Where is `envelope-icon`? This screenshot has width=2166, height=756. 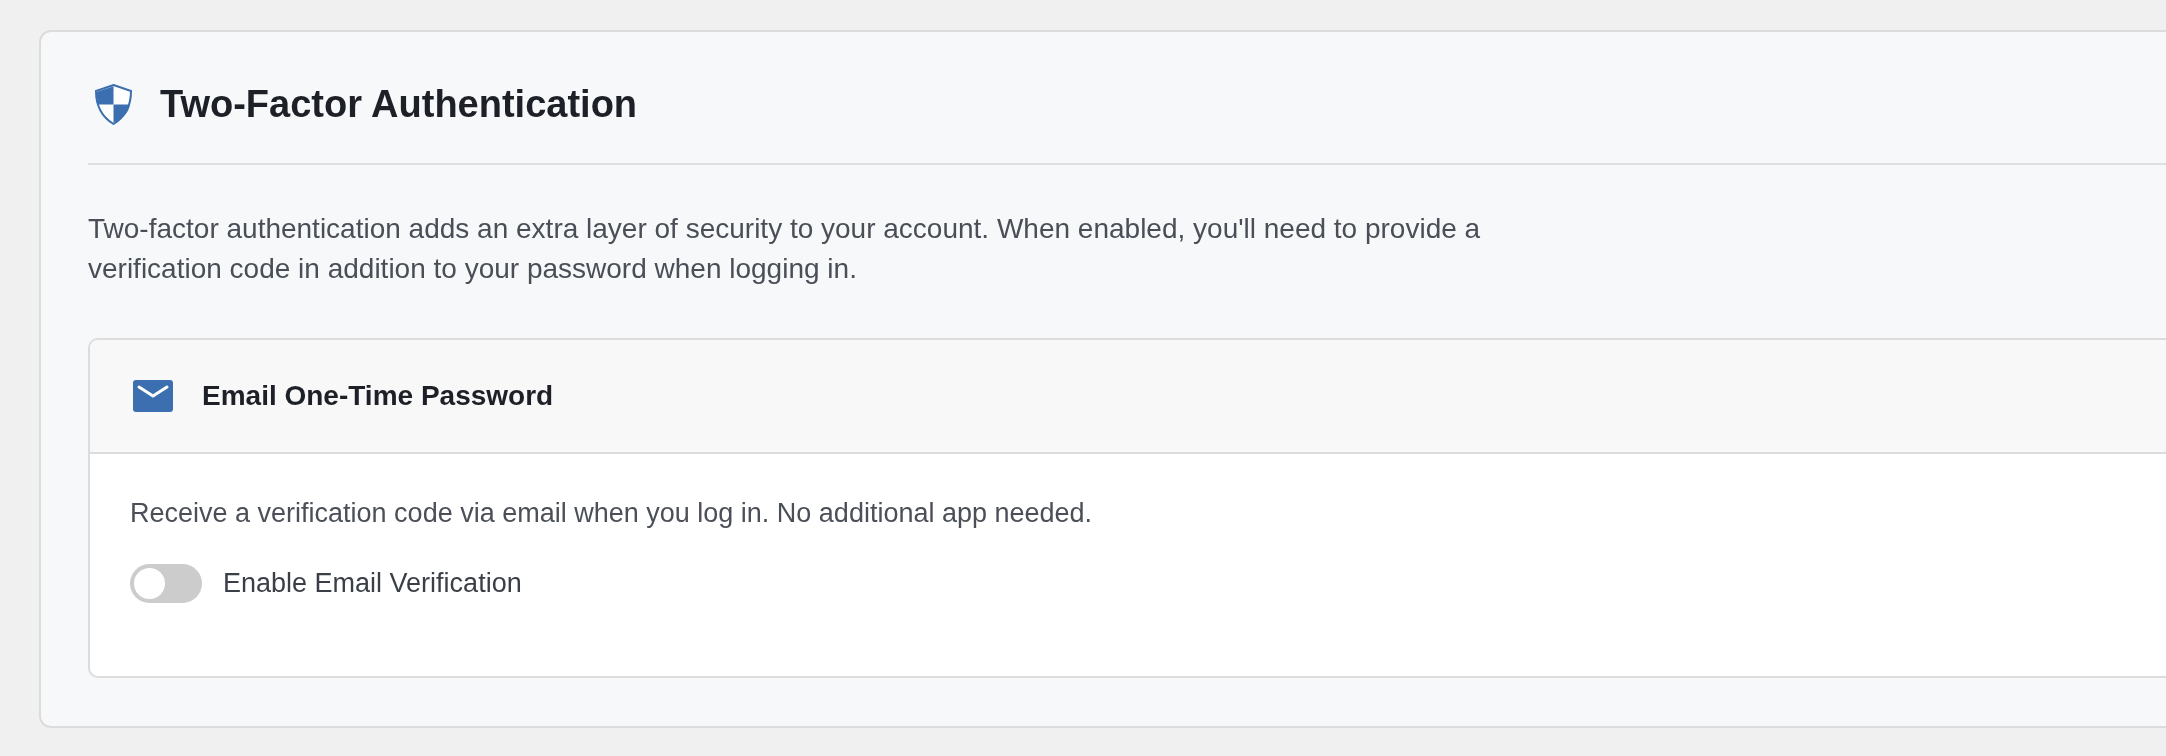
envelope-icon is located at coordinates (153, 396).